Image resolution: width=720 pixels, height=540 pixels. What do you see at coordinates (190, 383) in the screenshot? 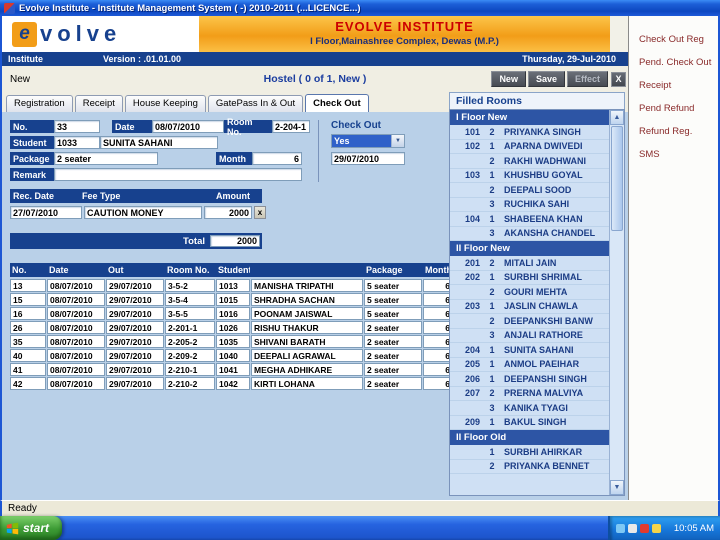
I see `cell: 2-210-2` at bounding box center [190, 383].